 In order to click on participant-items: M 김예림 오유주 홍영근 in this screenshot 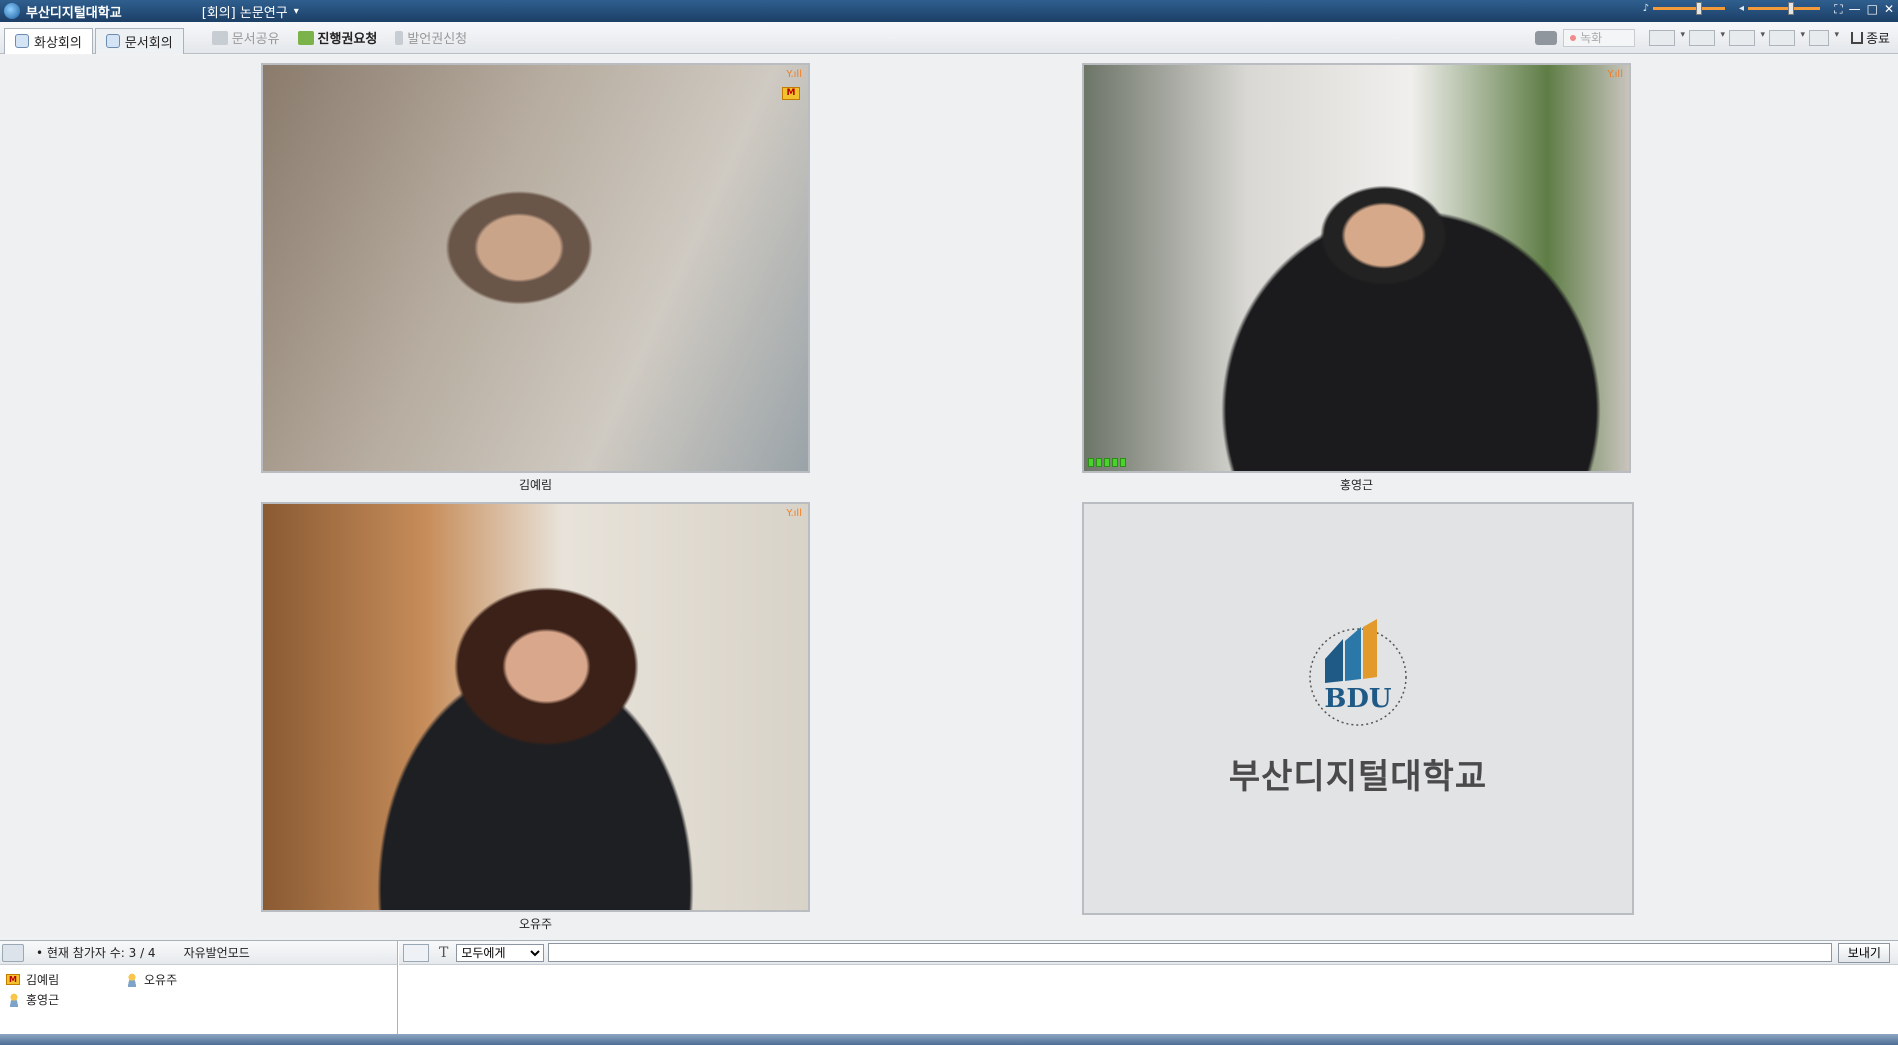, I will do `click(198, 986)`.